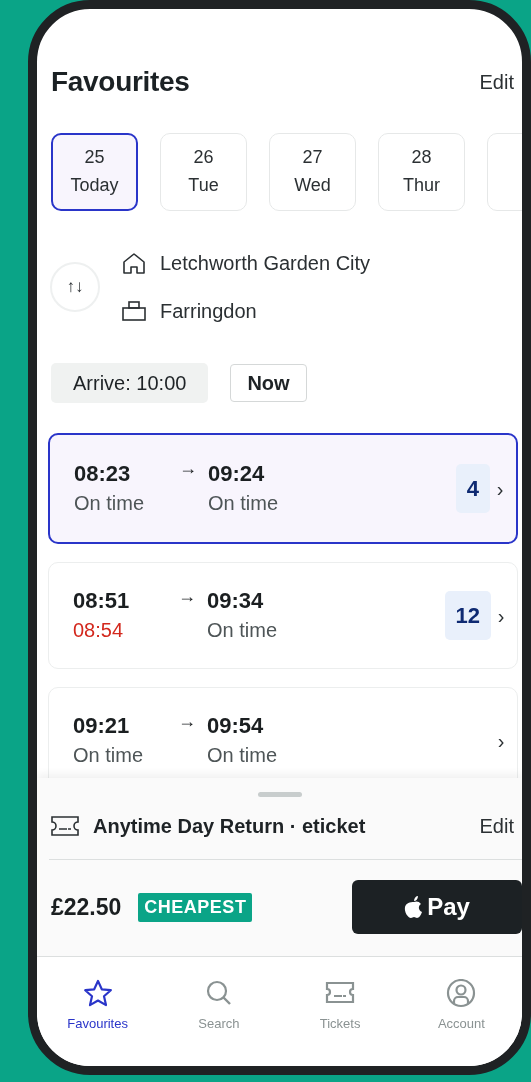  What do you see at coordinates (134, 311) in the screenshot?
I see `briefcase-icon` at bounding box center [134, 311].